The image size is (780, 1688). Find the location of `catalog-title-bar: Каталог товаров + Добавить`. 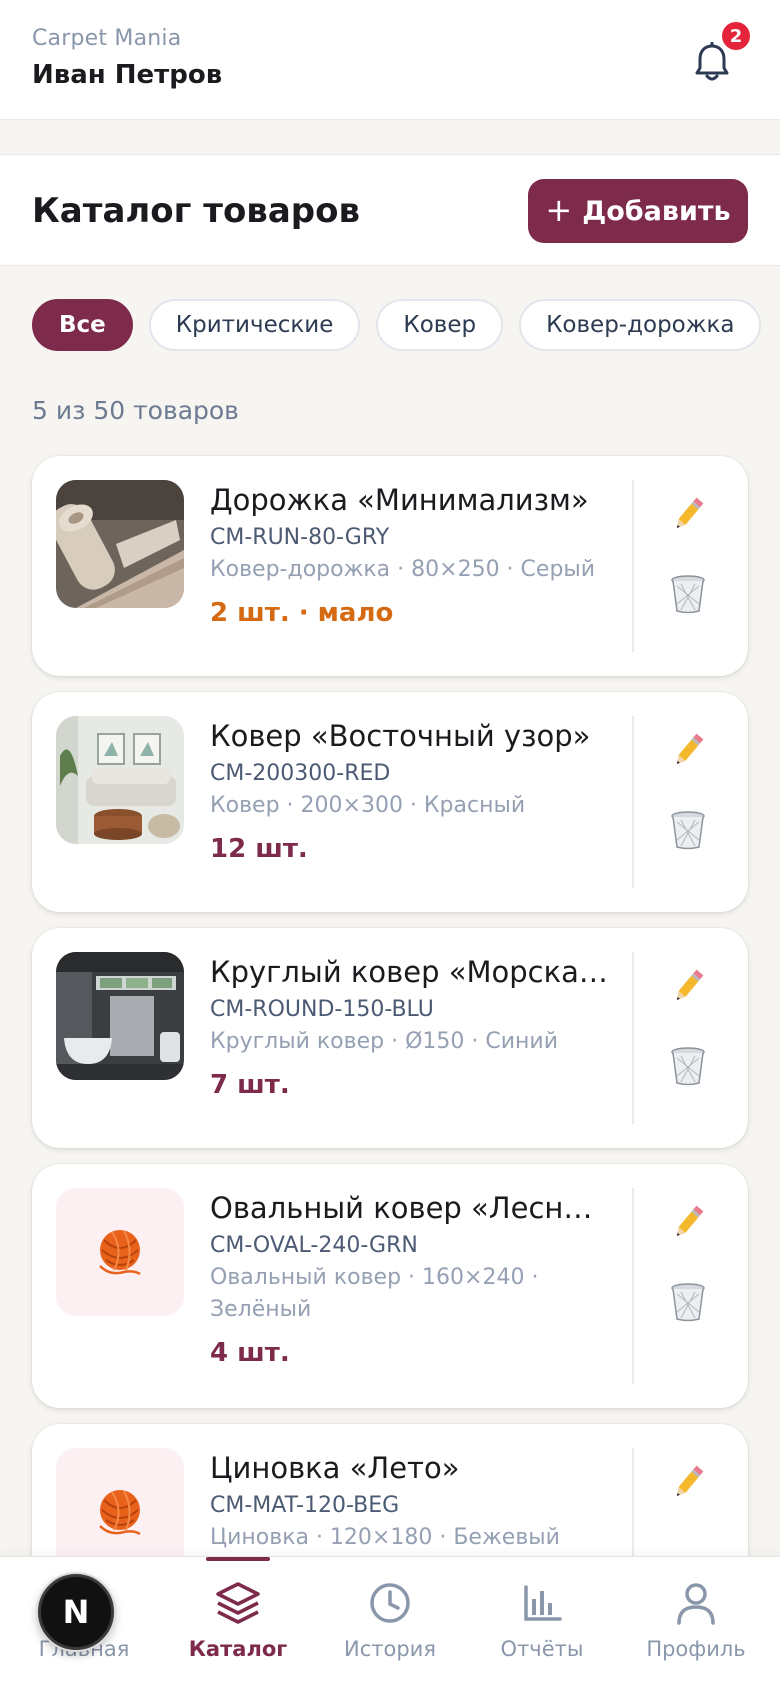

catalog-title-bar: Каталог товаров + Добавить is located at coordinates (390, 210).